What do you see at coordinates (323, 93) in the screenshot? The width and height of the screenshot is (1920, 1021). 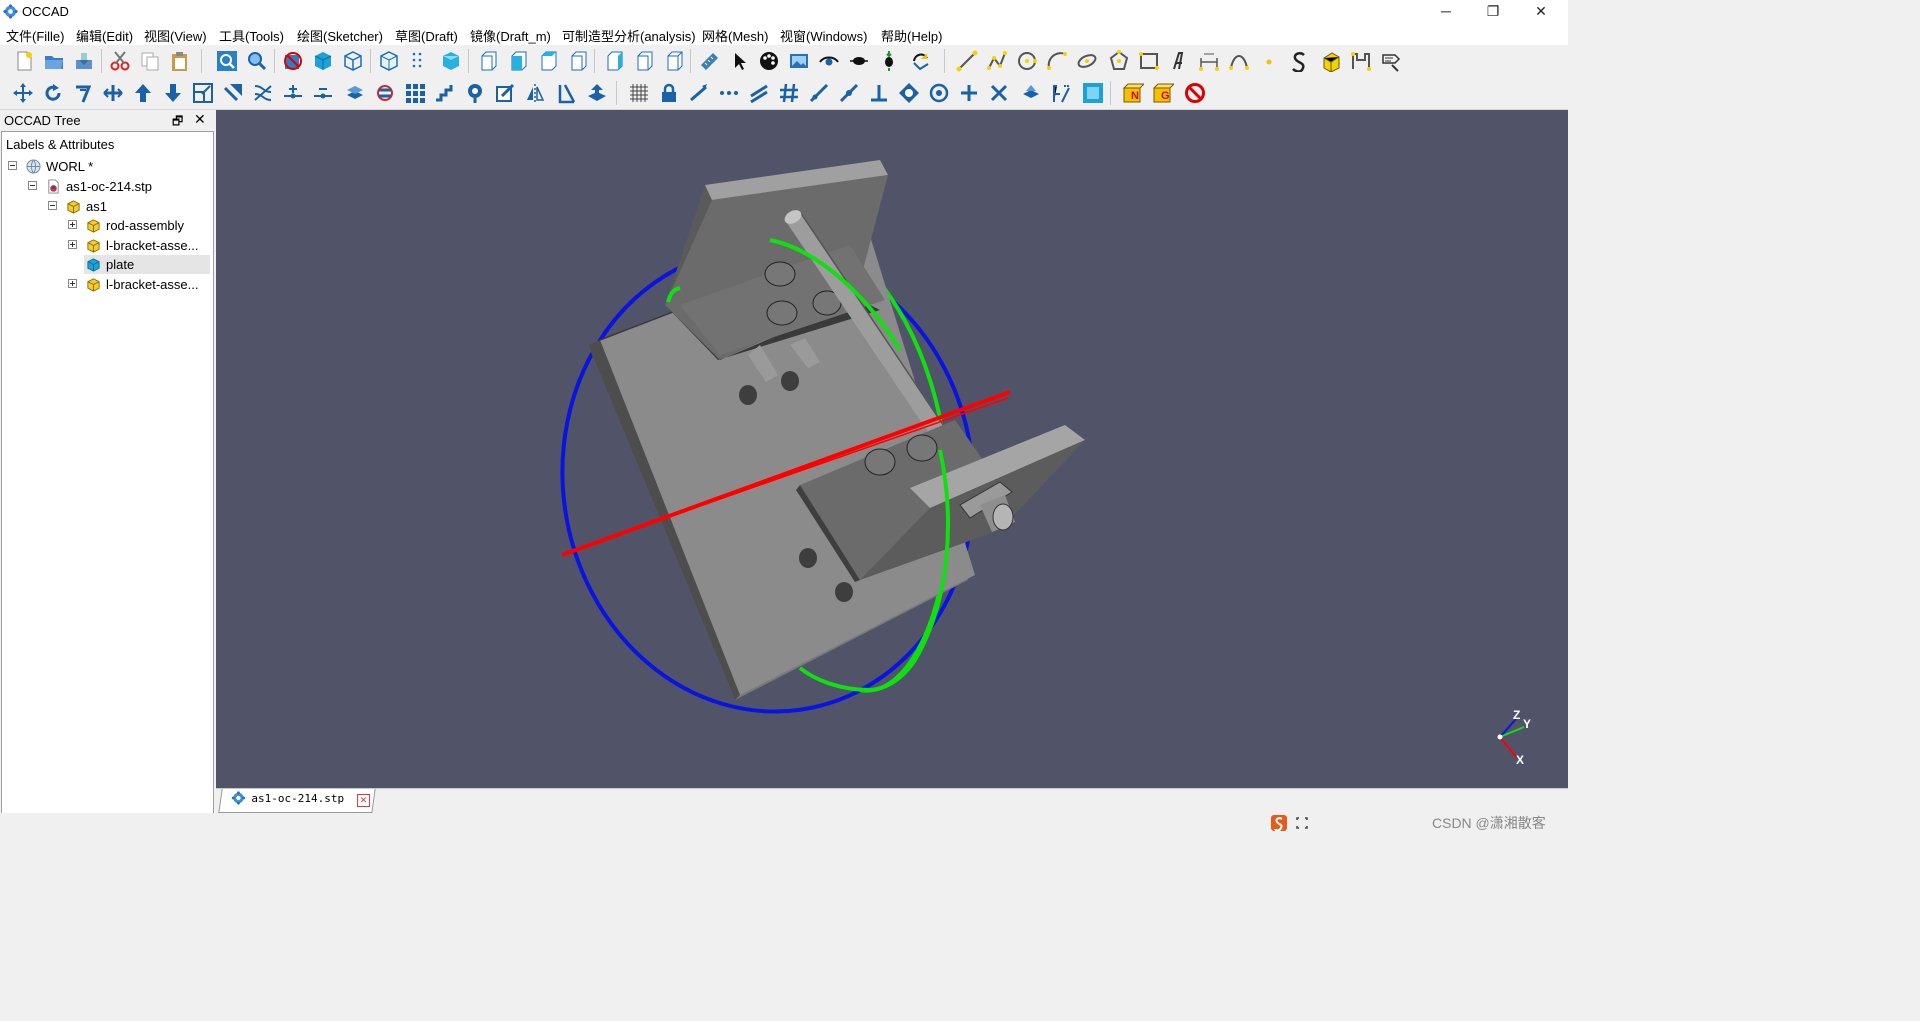 I see `delete-point-icon` at bounding box center [323, 93].